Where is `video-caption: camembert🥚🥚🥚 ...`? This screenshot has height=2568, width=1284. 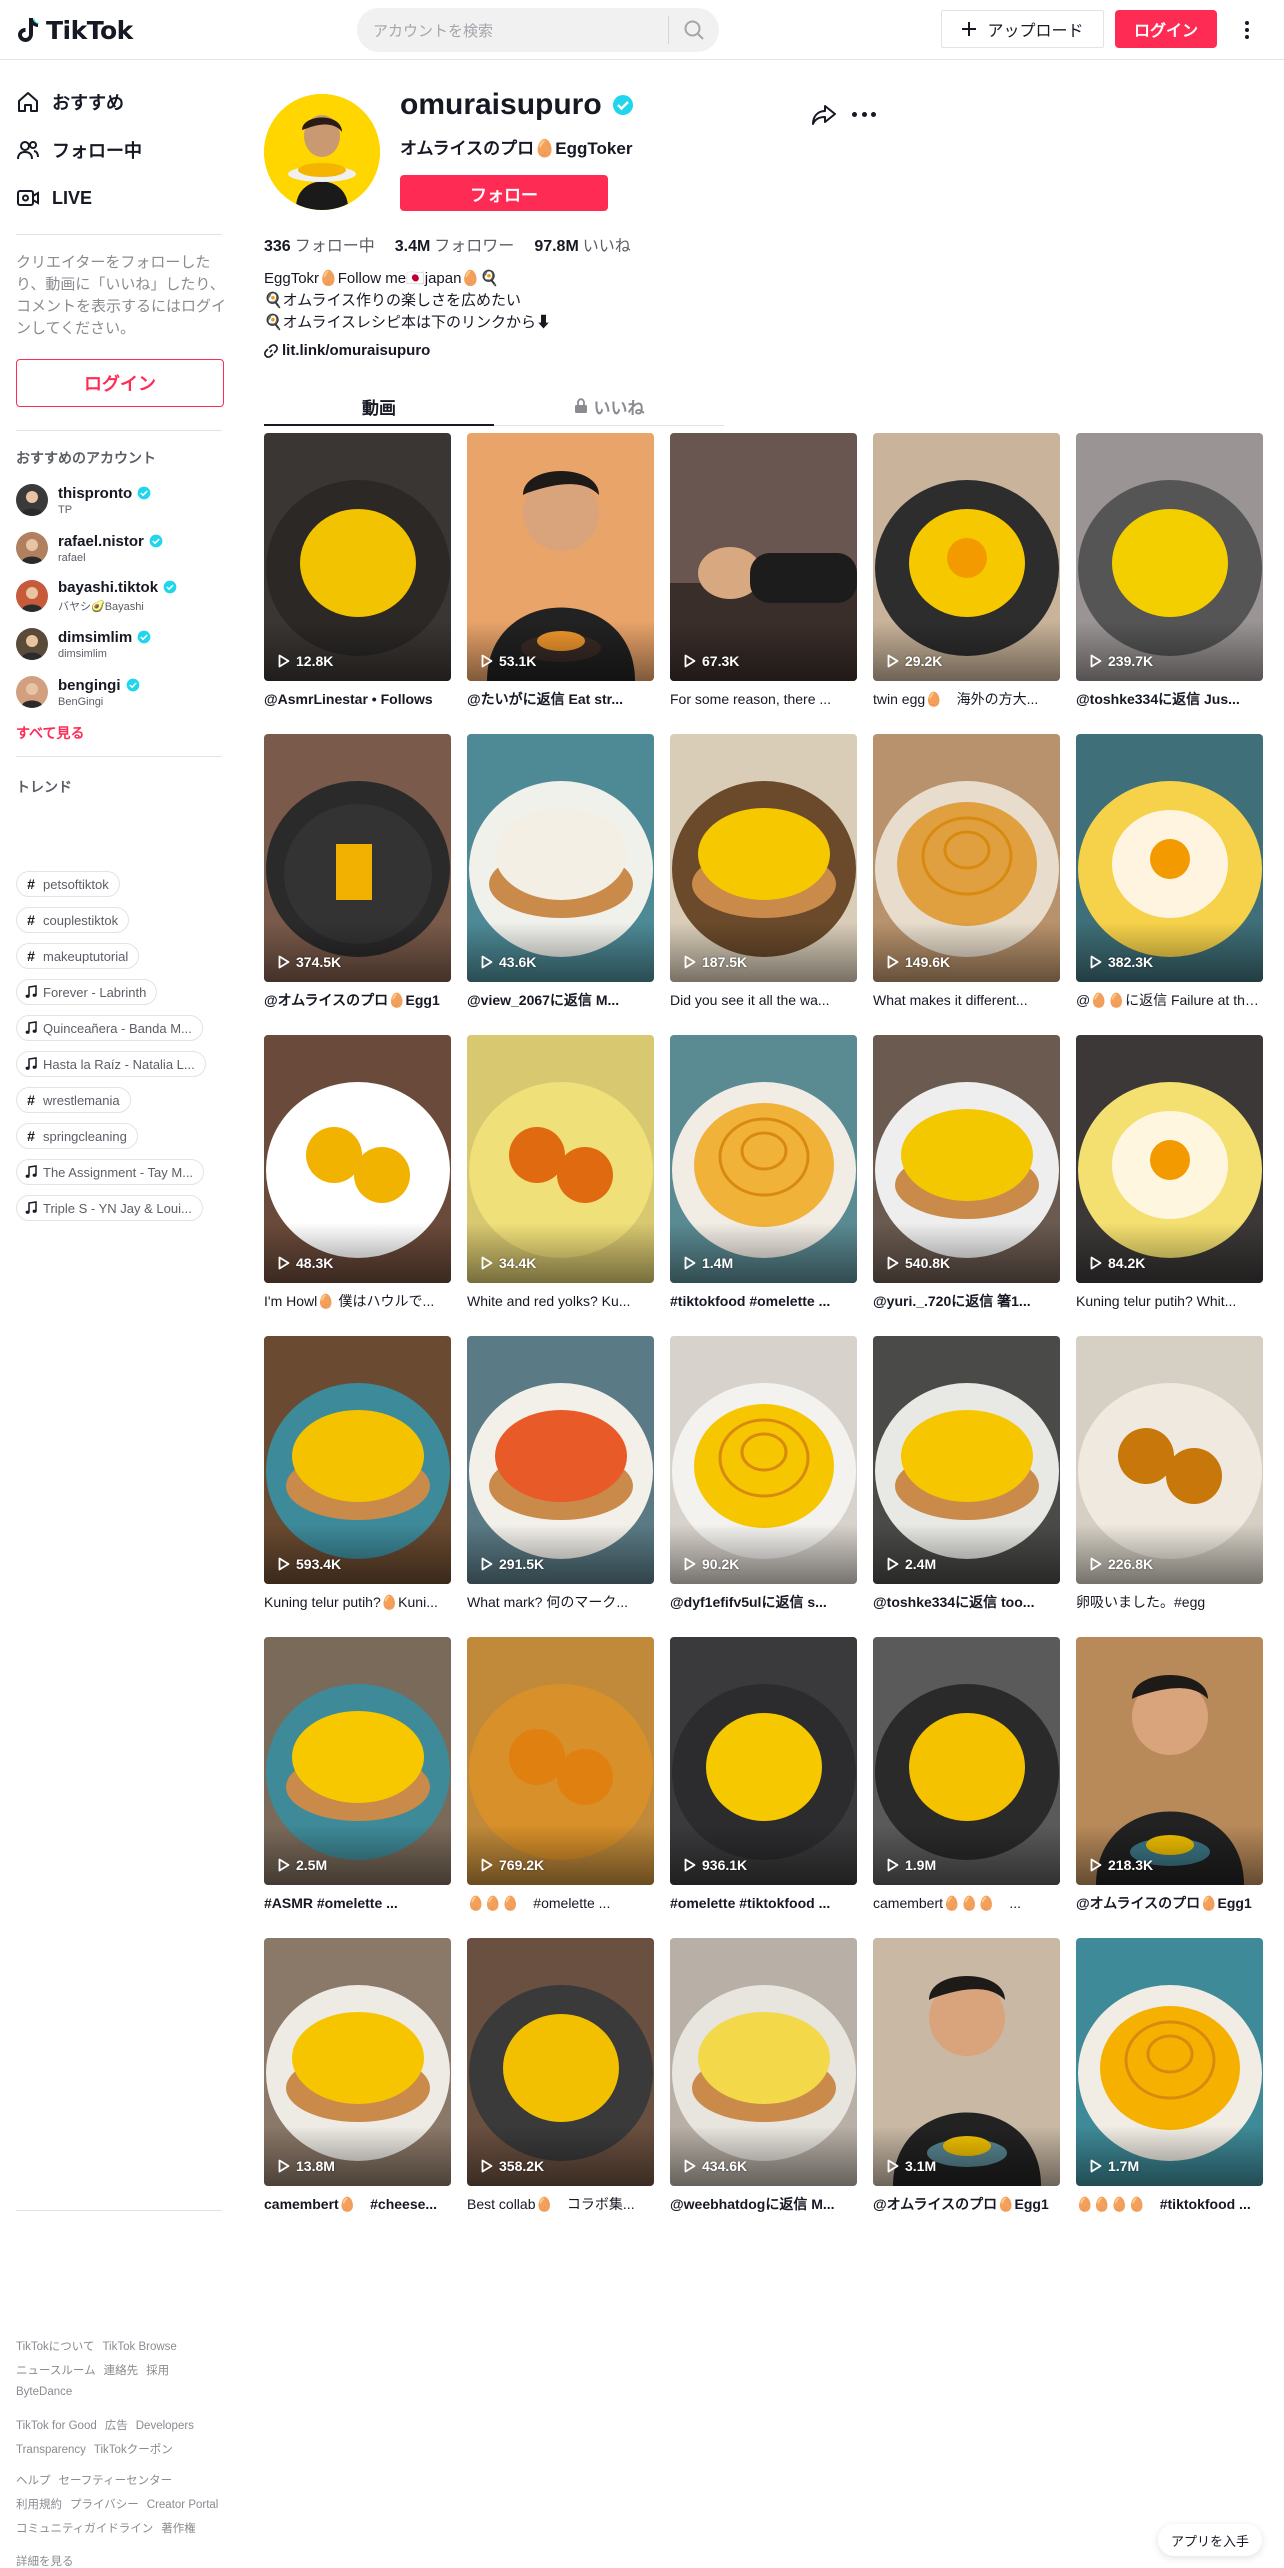
video-caption: camembert🥚🥚🥚 ... is located at coordinates (966, 1903).